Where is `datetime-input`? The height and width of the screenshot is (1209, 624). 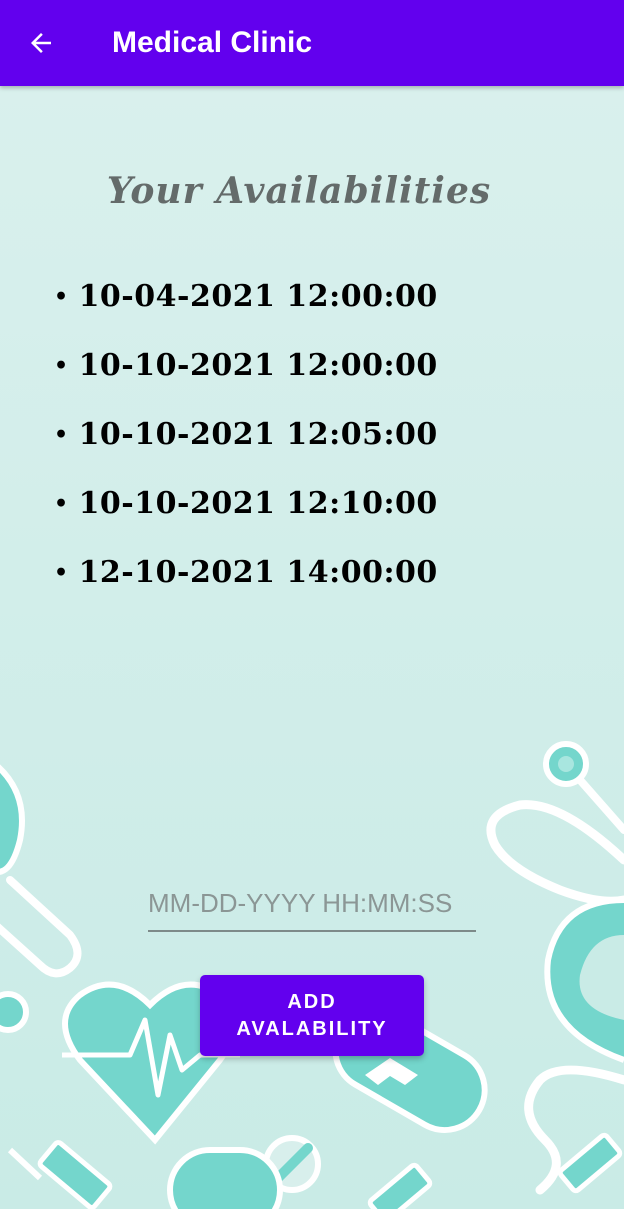 datetime-input is located at coordinates (312, 903).